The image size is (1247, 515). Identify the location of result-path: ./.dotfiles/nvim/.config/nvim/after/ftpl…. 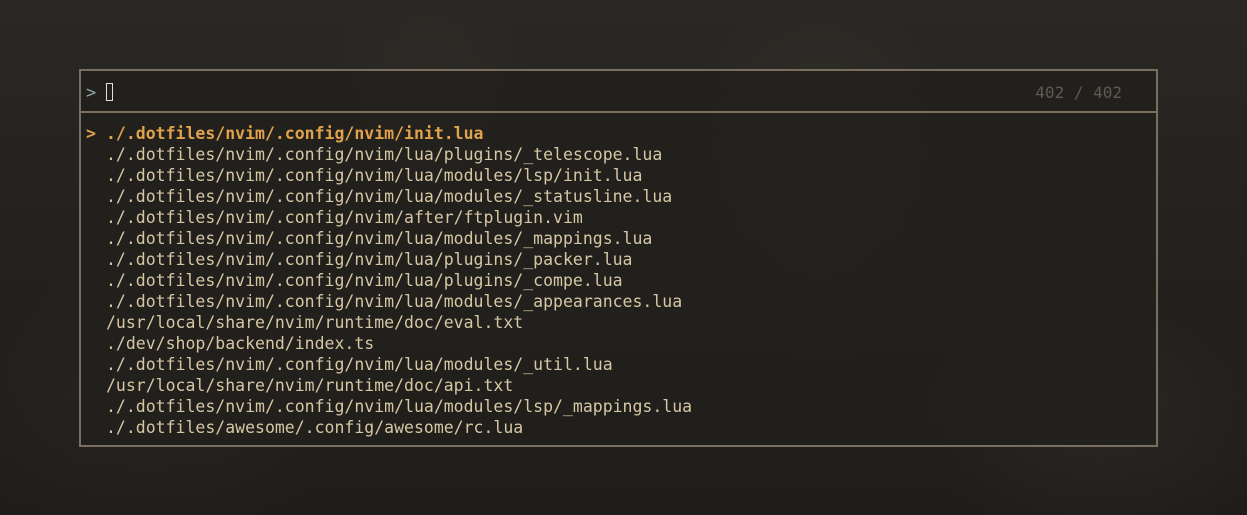
(344, 217).